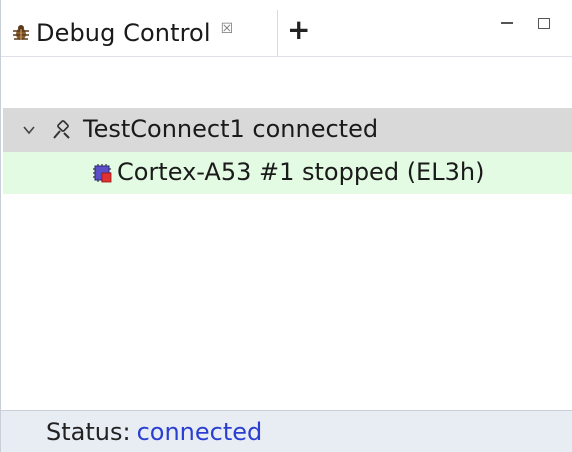  I want to click on close-icon: ☒, so click(227, 29).